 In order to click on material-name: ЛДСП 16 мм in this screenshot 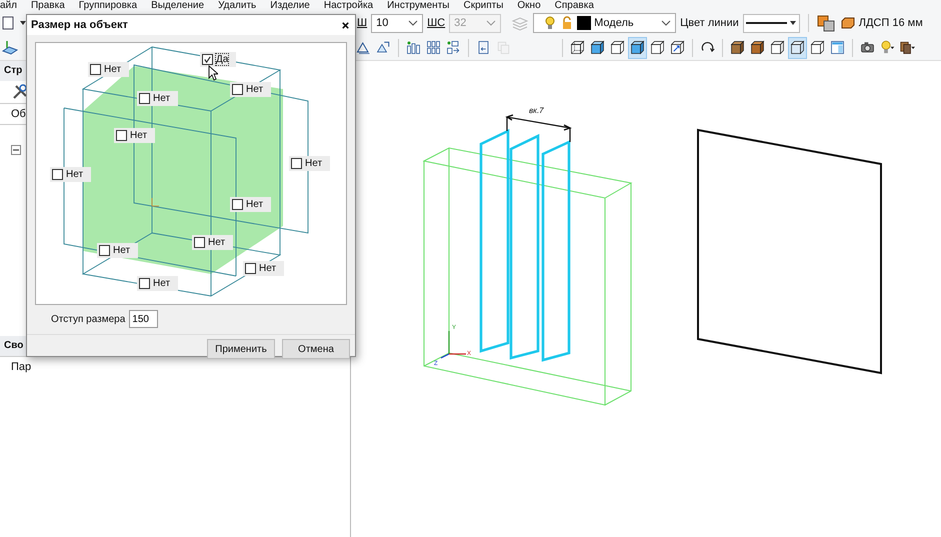, I will do `click(890, 23)`.